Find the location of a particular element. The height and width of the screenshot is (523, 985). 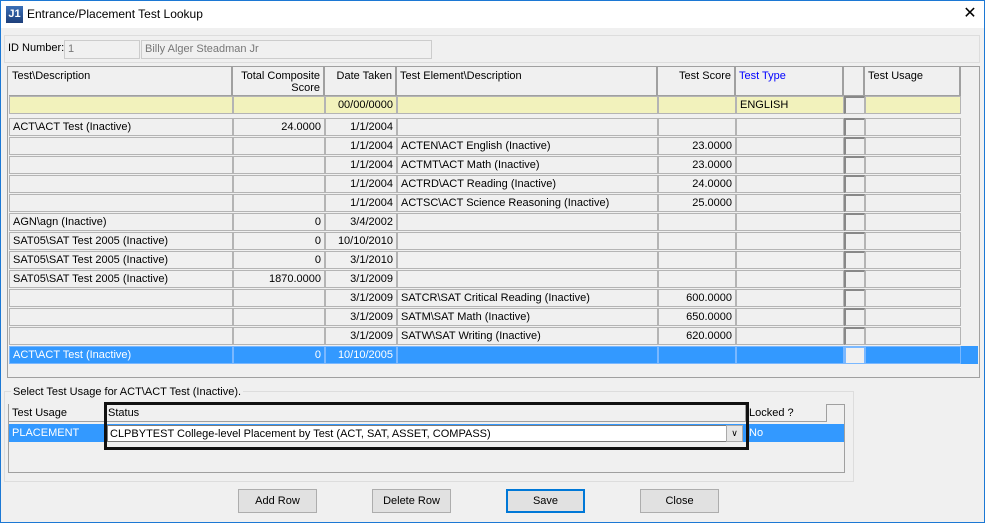

cell-test-element: ACTEN\ACT English (Inactive) is located at coordinates (527, 146).